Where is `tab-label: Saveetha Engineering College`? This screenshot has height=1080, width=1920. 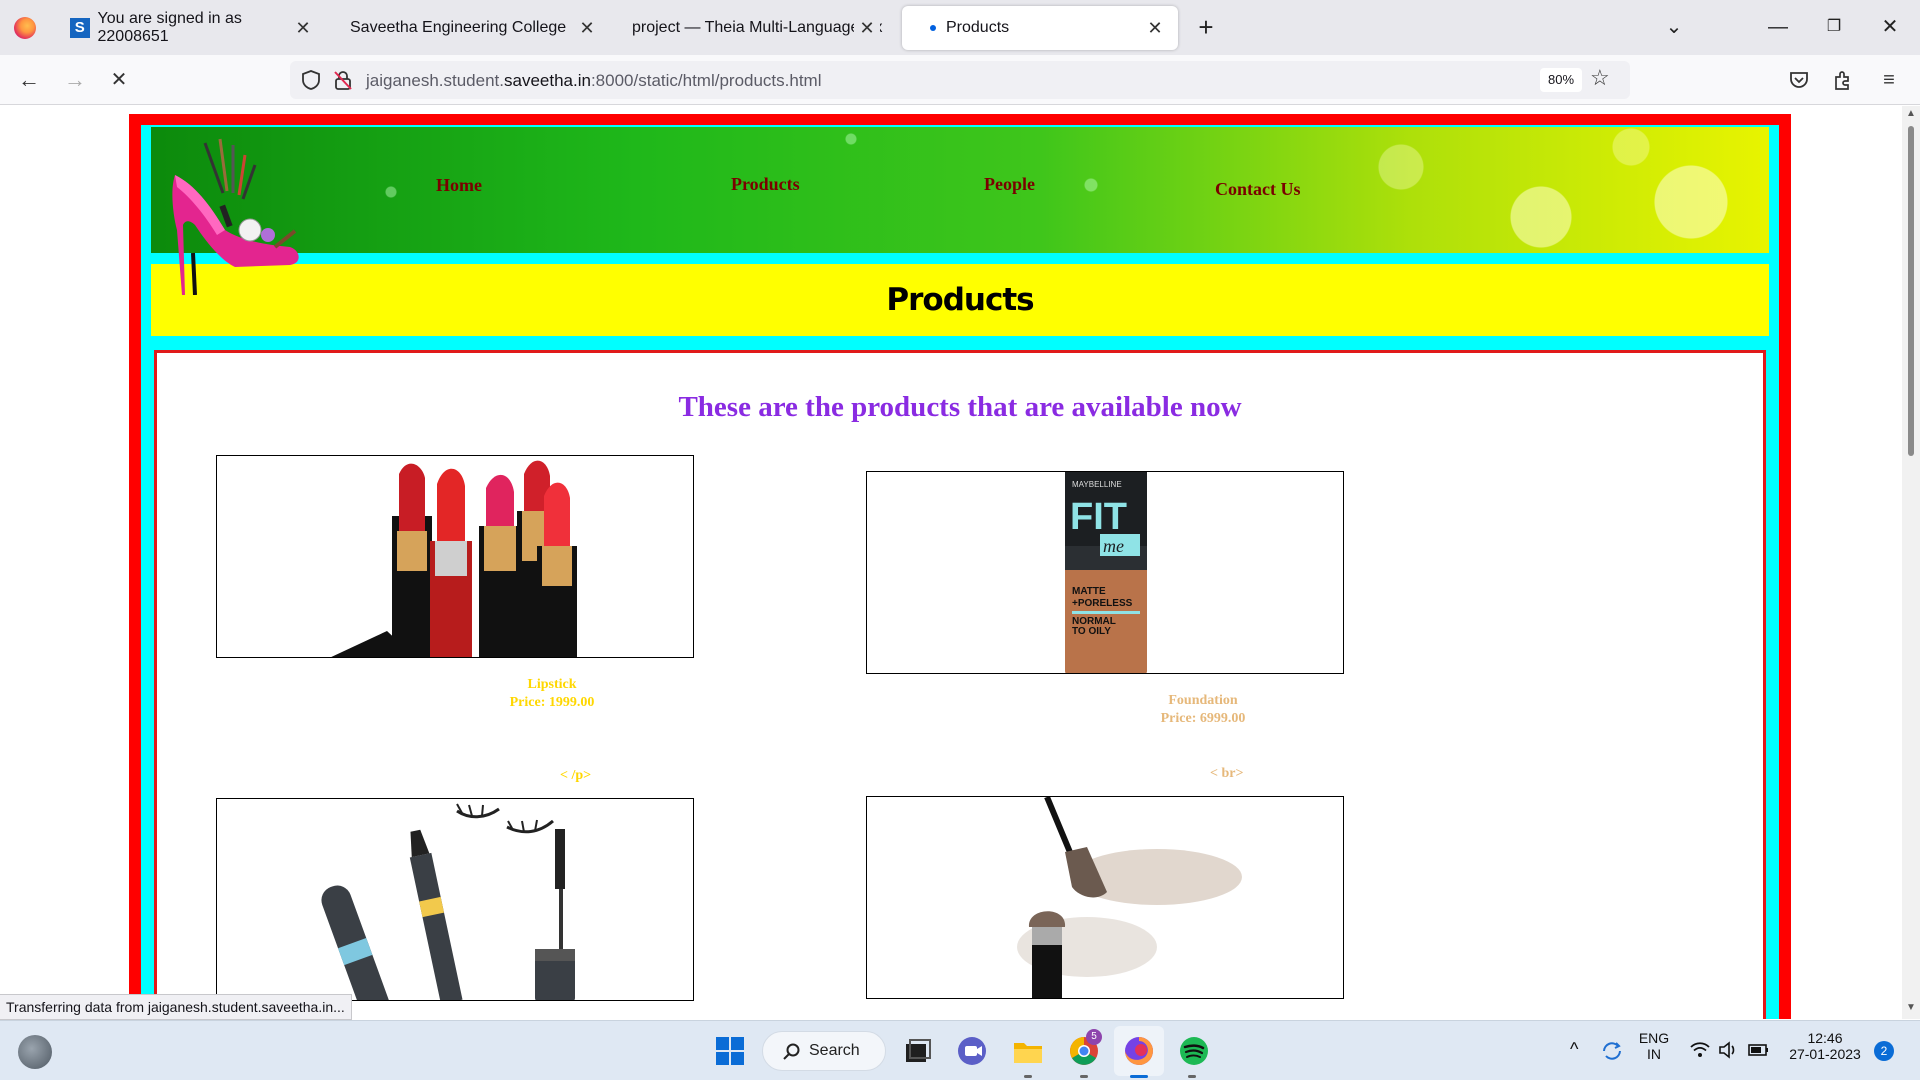
tab-label: Saveetha Engineering College is located at coordinates (458, 27).